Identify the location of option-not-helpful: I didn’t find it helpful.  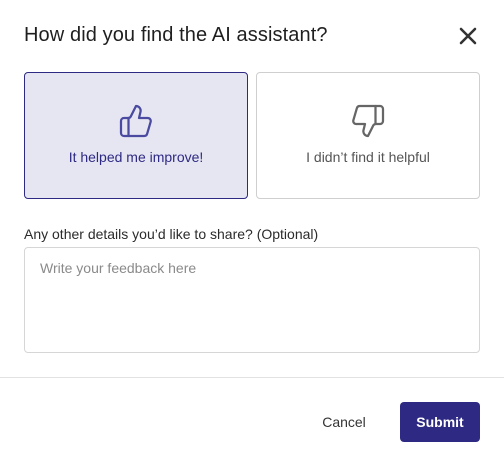
(368, 135).